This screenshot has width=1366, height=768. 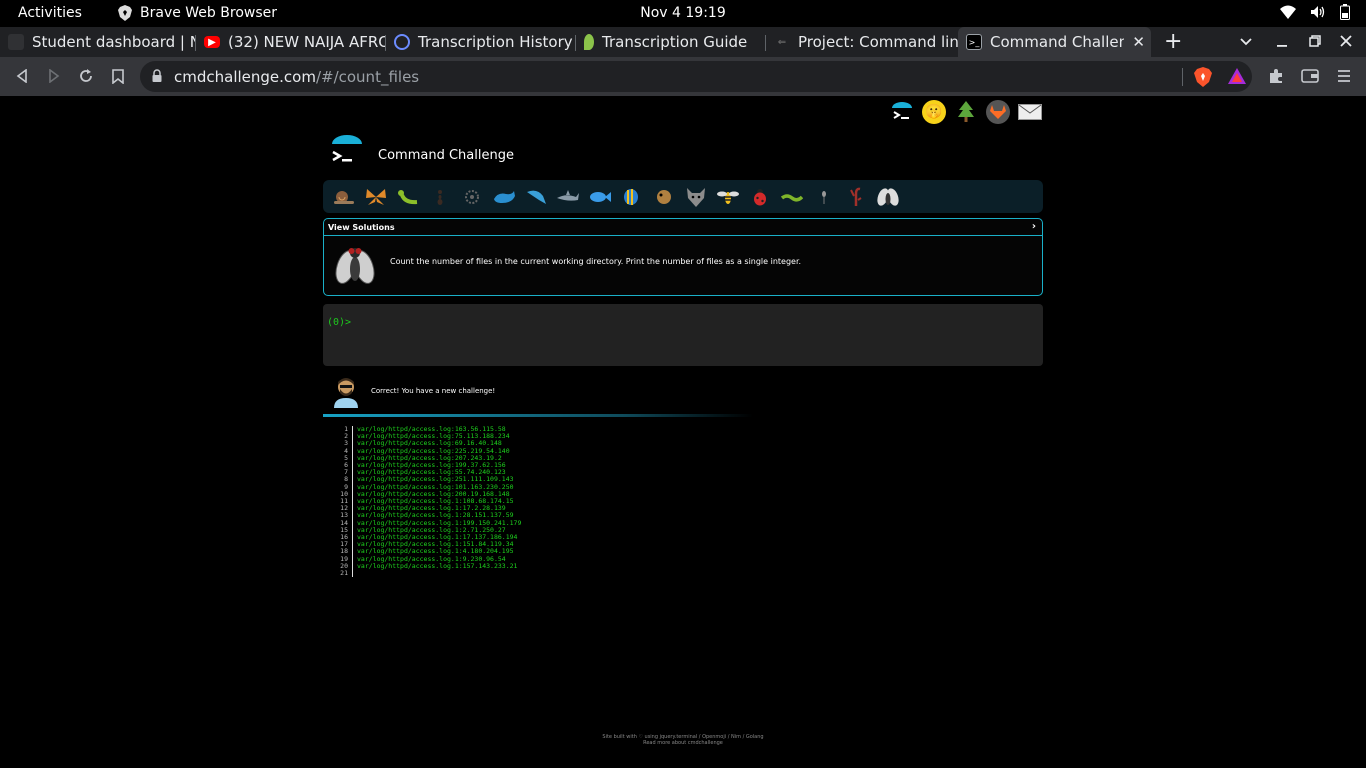 I want to click on footer-read-more-link: Read more about cmdchallenge, so click(x=683, y=743).